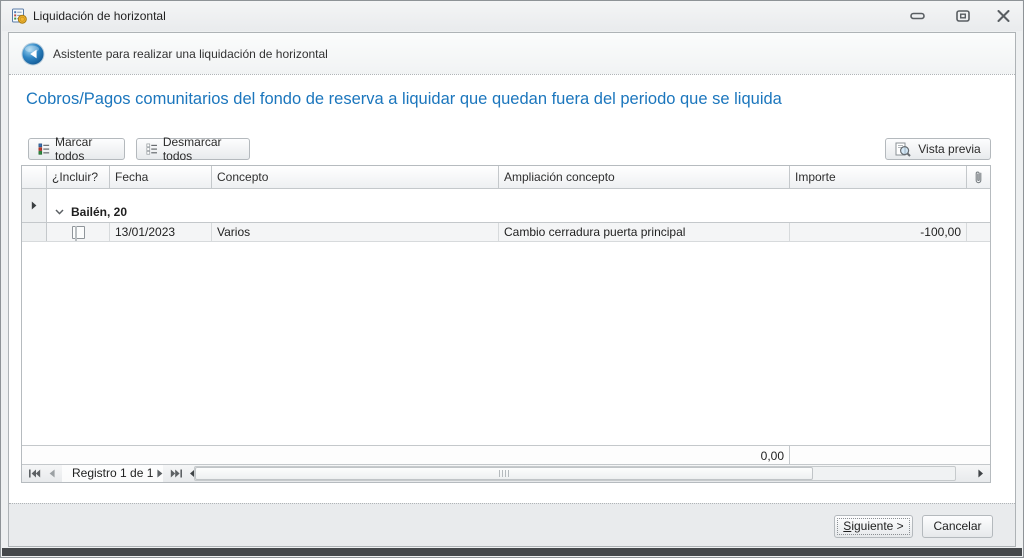 The width and height of the screenshot is (1024, 558). I want to click on unmark-all-label: Desmarcar todos, so click(192, 149).